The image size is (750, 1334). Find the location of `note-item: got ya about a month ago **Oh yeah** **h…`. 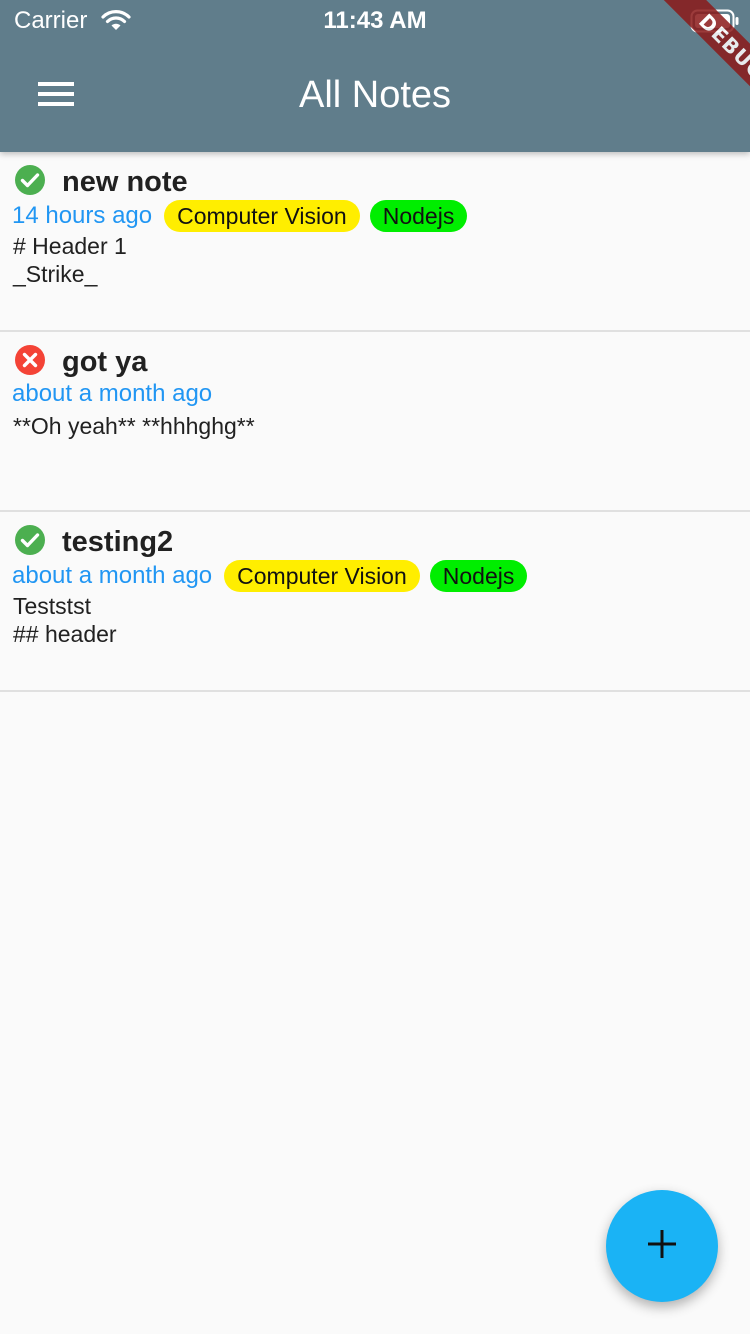

note-item: got ya about a month ago **Oh yeah** **h… is located at coordinates (375, 422).